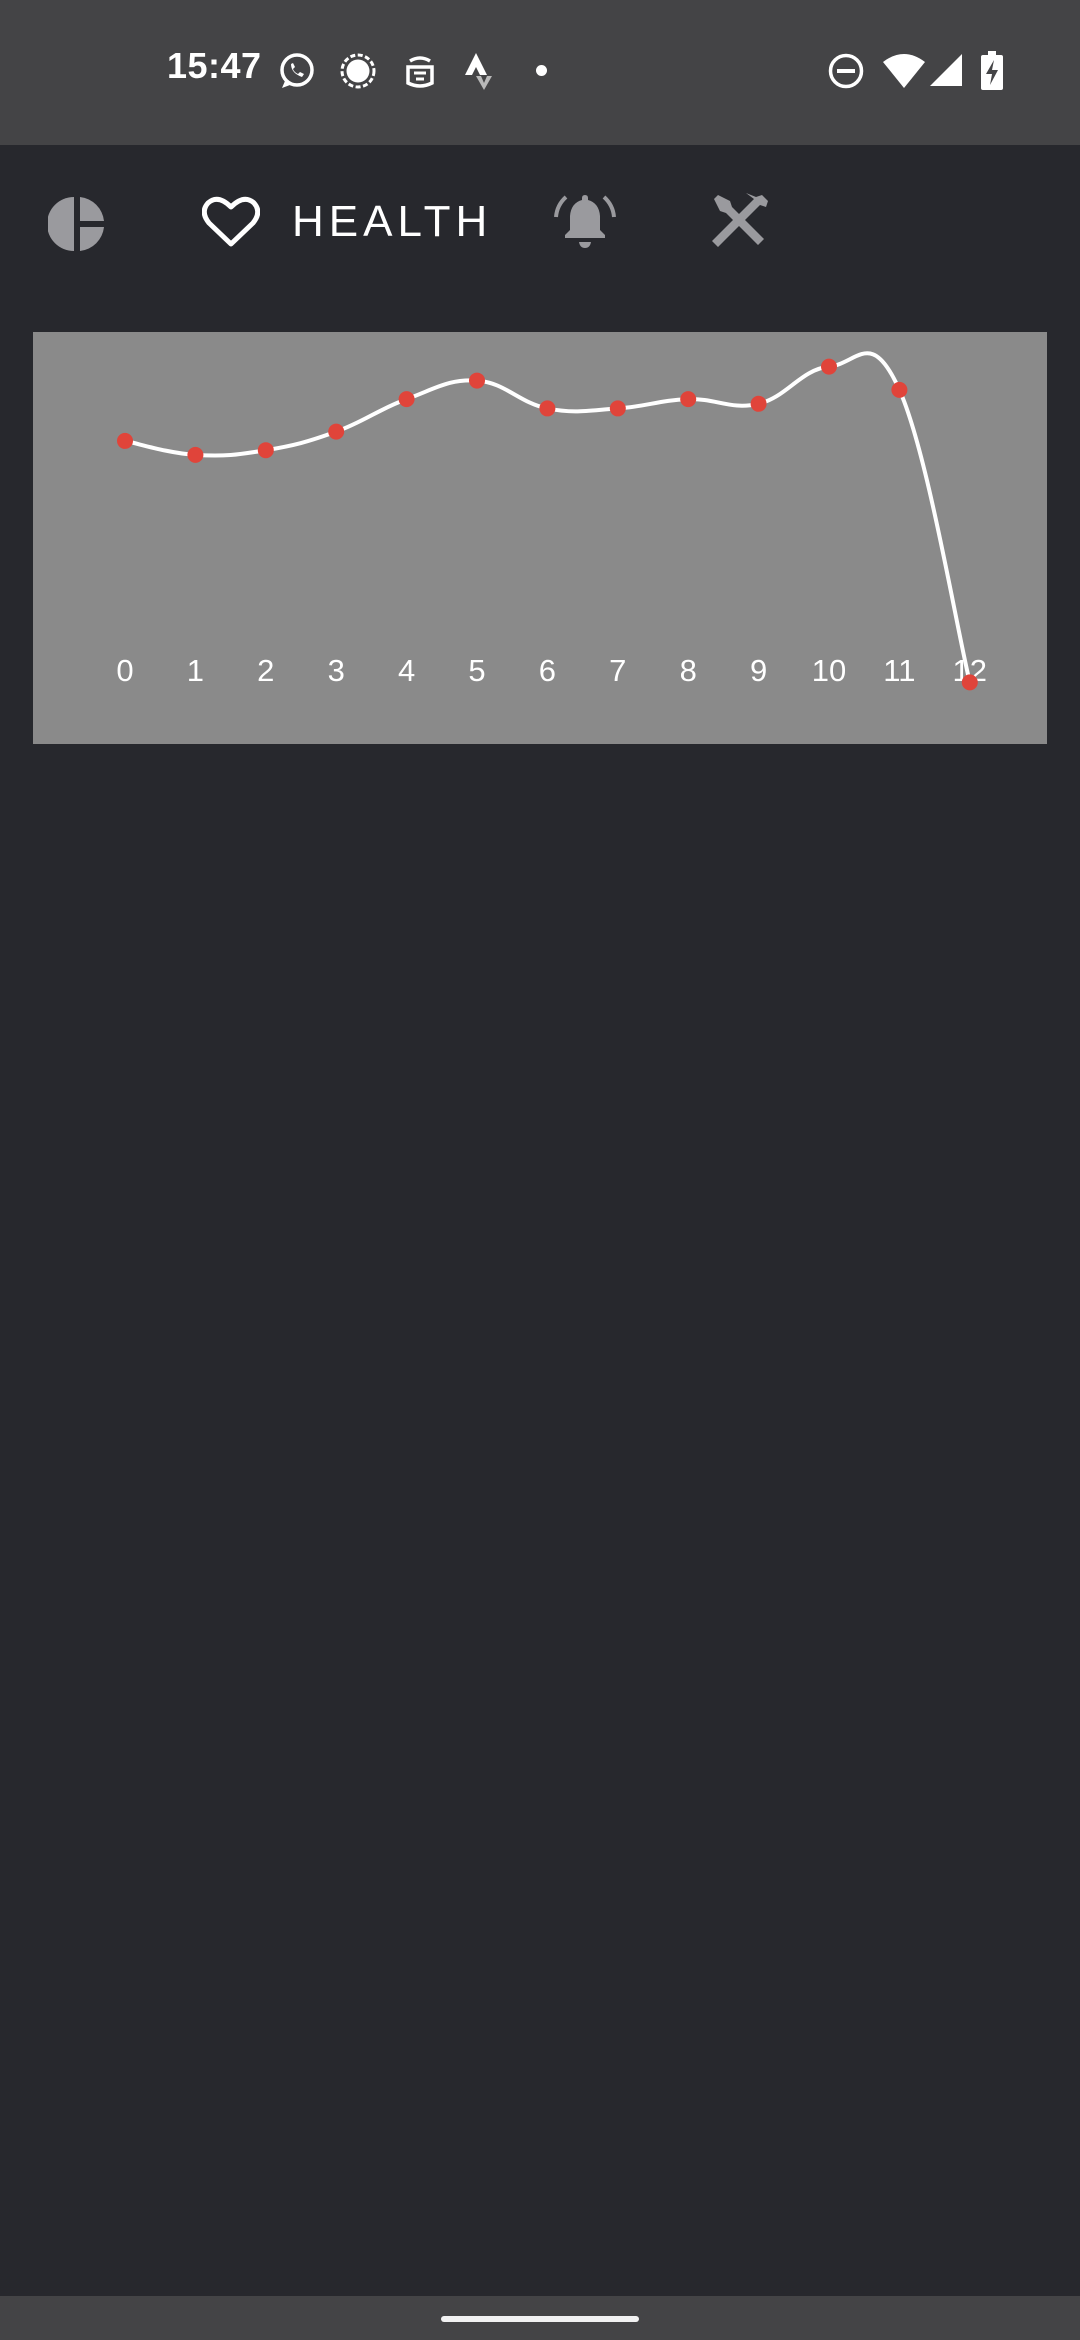 Image resolution: width=1080 pixels, height=2340 pixels. Describe the element at coordinates (551, 521) in the screenshot. I see `chart-svg: 0 1 2 3 4 5 6 7 8 9 10 11 12` at that location.